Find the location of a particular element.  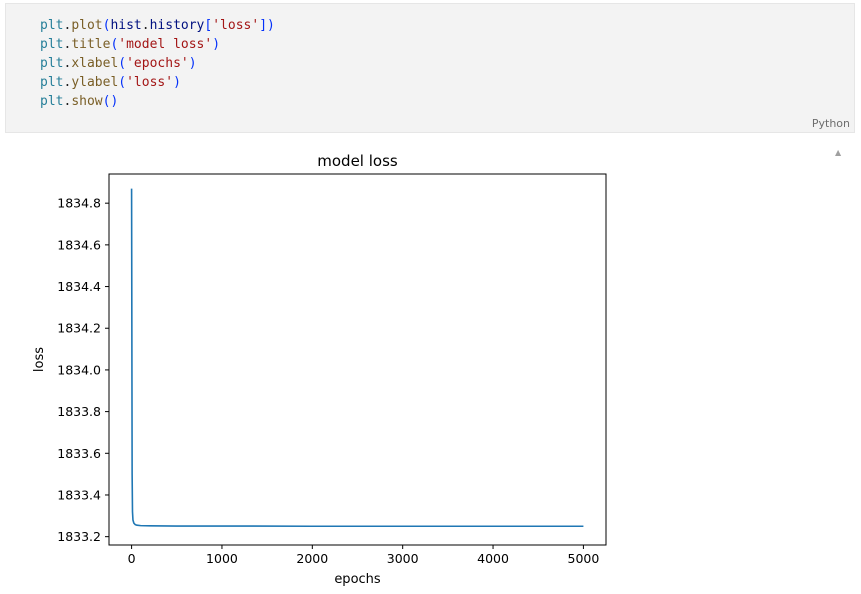

code-token: show is located at coordinates (87, 101).